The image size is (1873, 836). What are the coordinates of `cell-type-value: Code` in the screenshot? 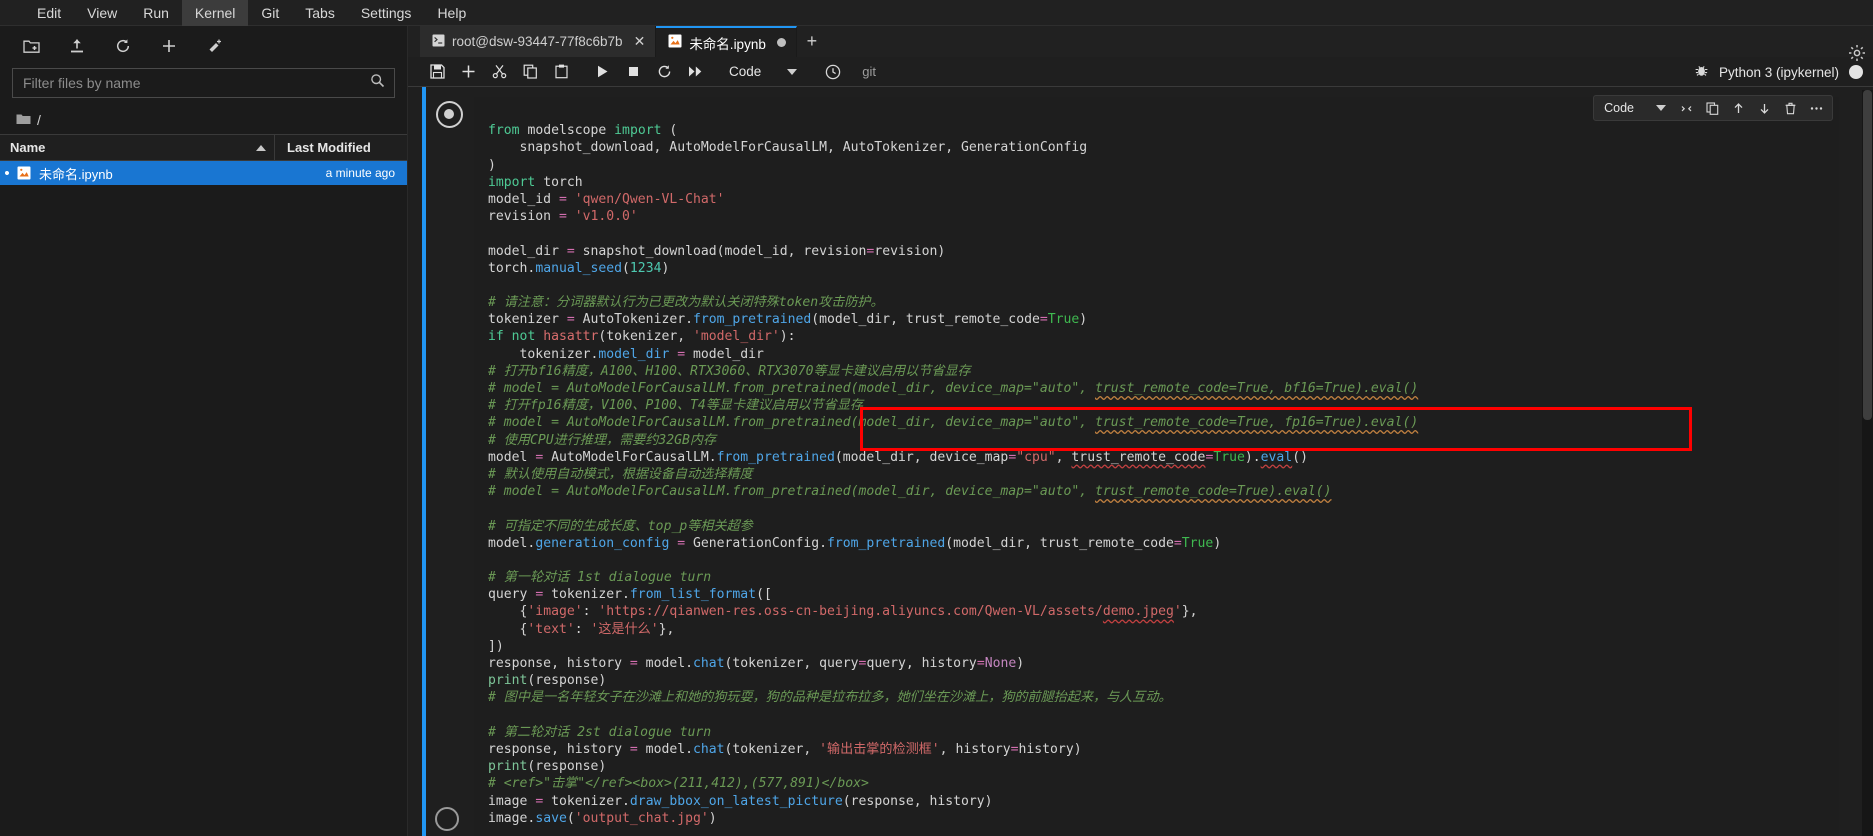 It's located at (745, 71).